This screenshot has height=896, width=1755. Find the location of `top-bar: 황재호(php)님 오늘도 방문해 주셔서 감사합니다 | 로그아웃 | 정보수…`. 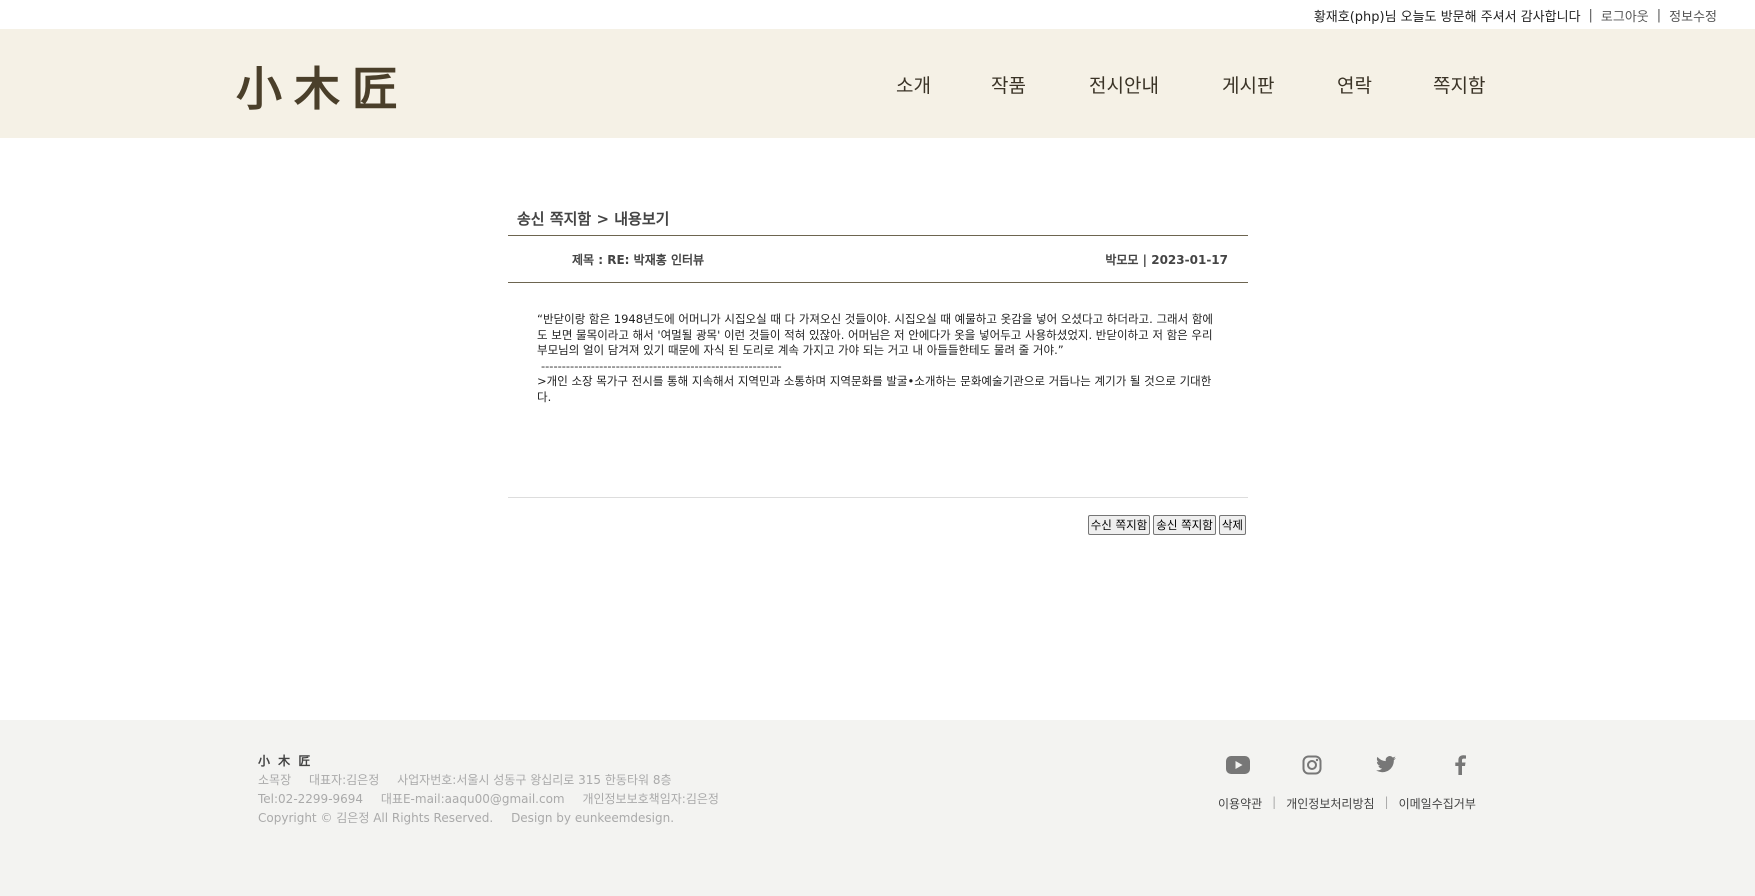

top-bar: 황재호(php)님 오늘도 방문해 주셔서 감사합니다 | 로그아웃 | 정보수… is located at coordinates (877, 14).